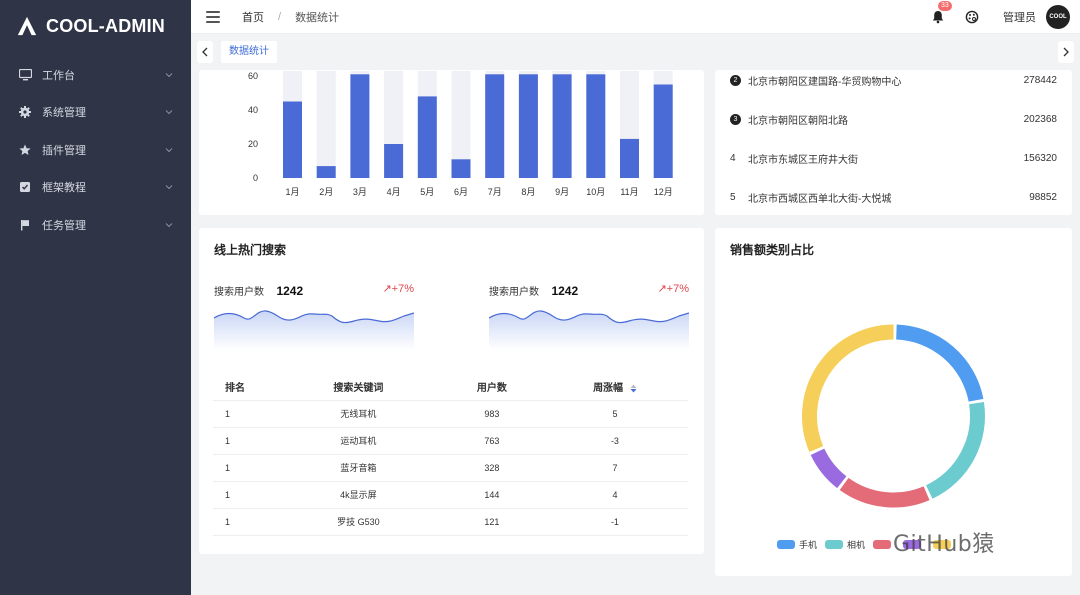 Image resolution: width=1080 pixels, height=595 pixels. Describe the element at coordinates (64, 113) in the screenshot. I see `sidebar-item-label: 系统管理` at that location.